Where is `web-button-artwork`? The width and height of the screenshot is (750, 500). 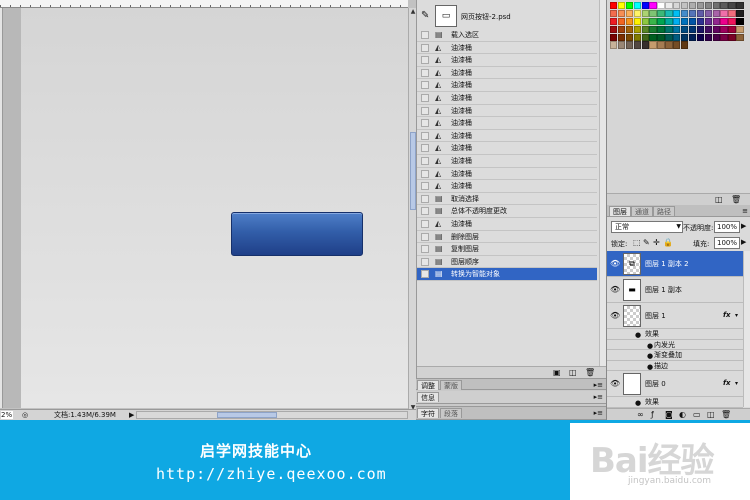
web-button-artwork is located at coordinates (297, 234).